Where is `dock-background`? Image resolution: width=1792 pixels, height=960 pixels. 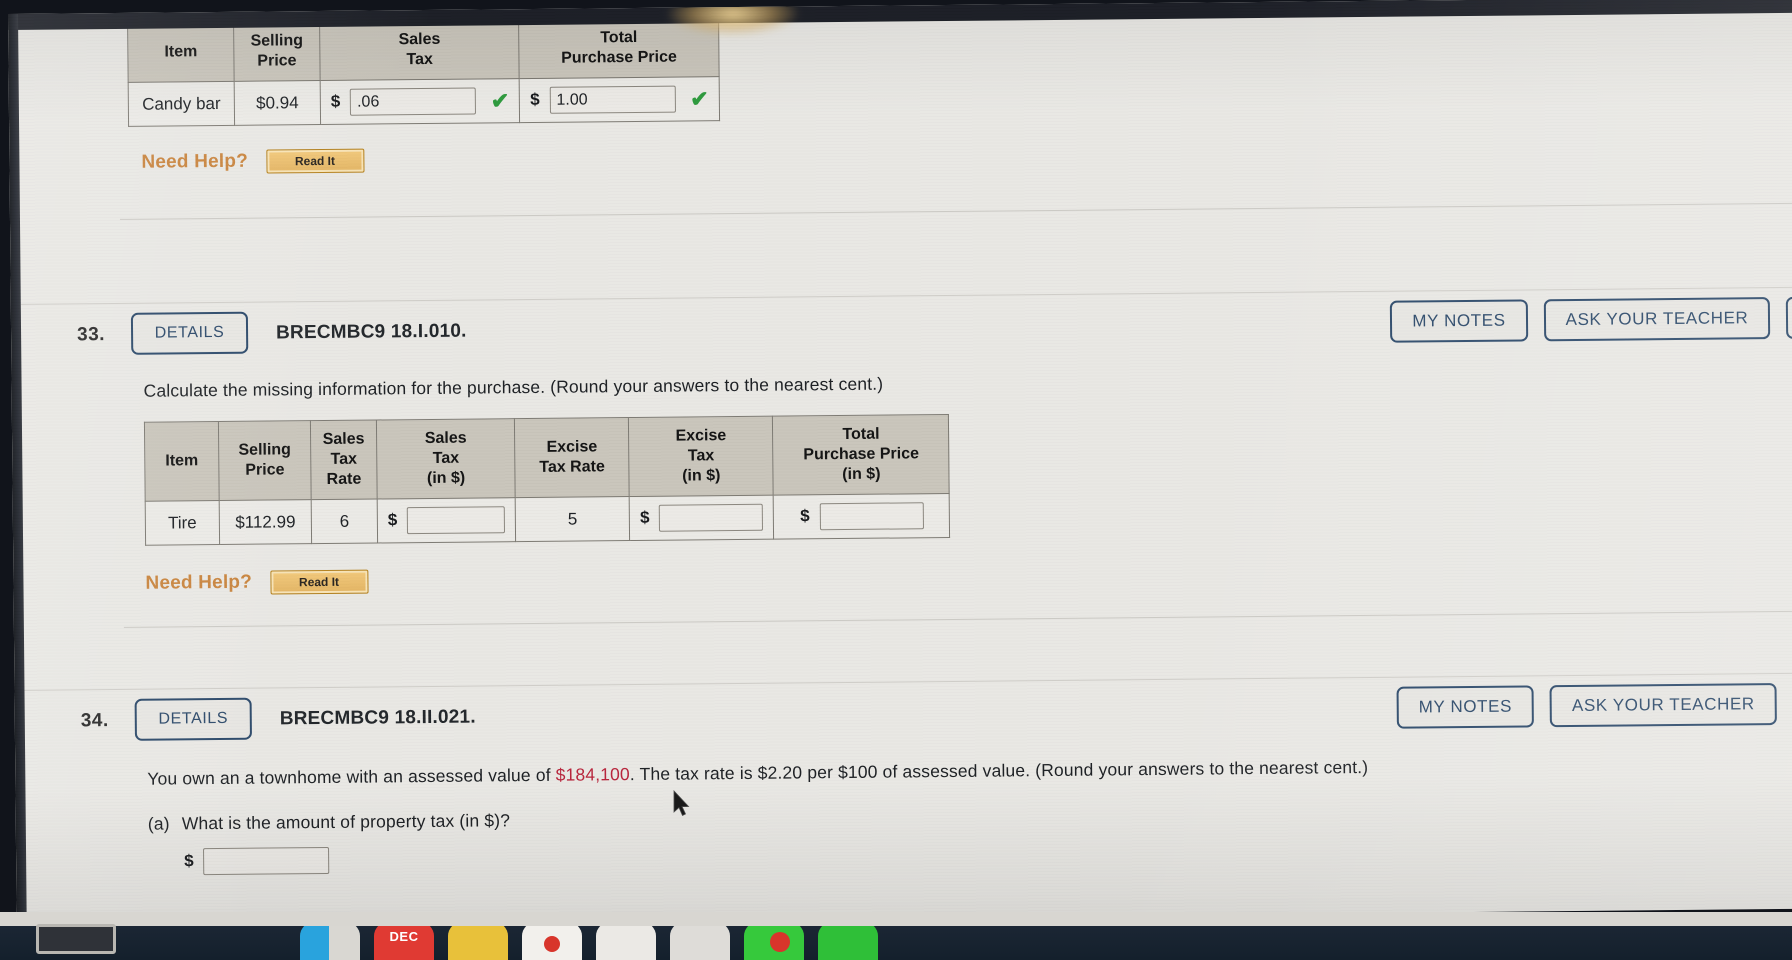
dock-background is located at coordinates (896, 943).